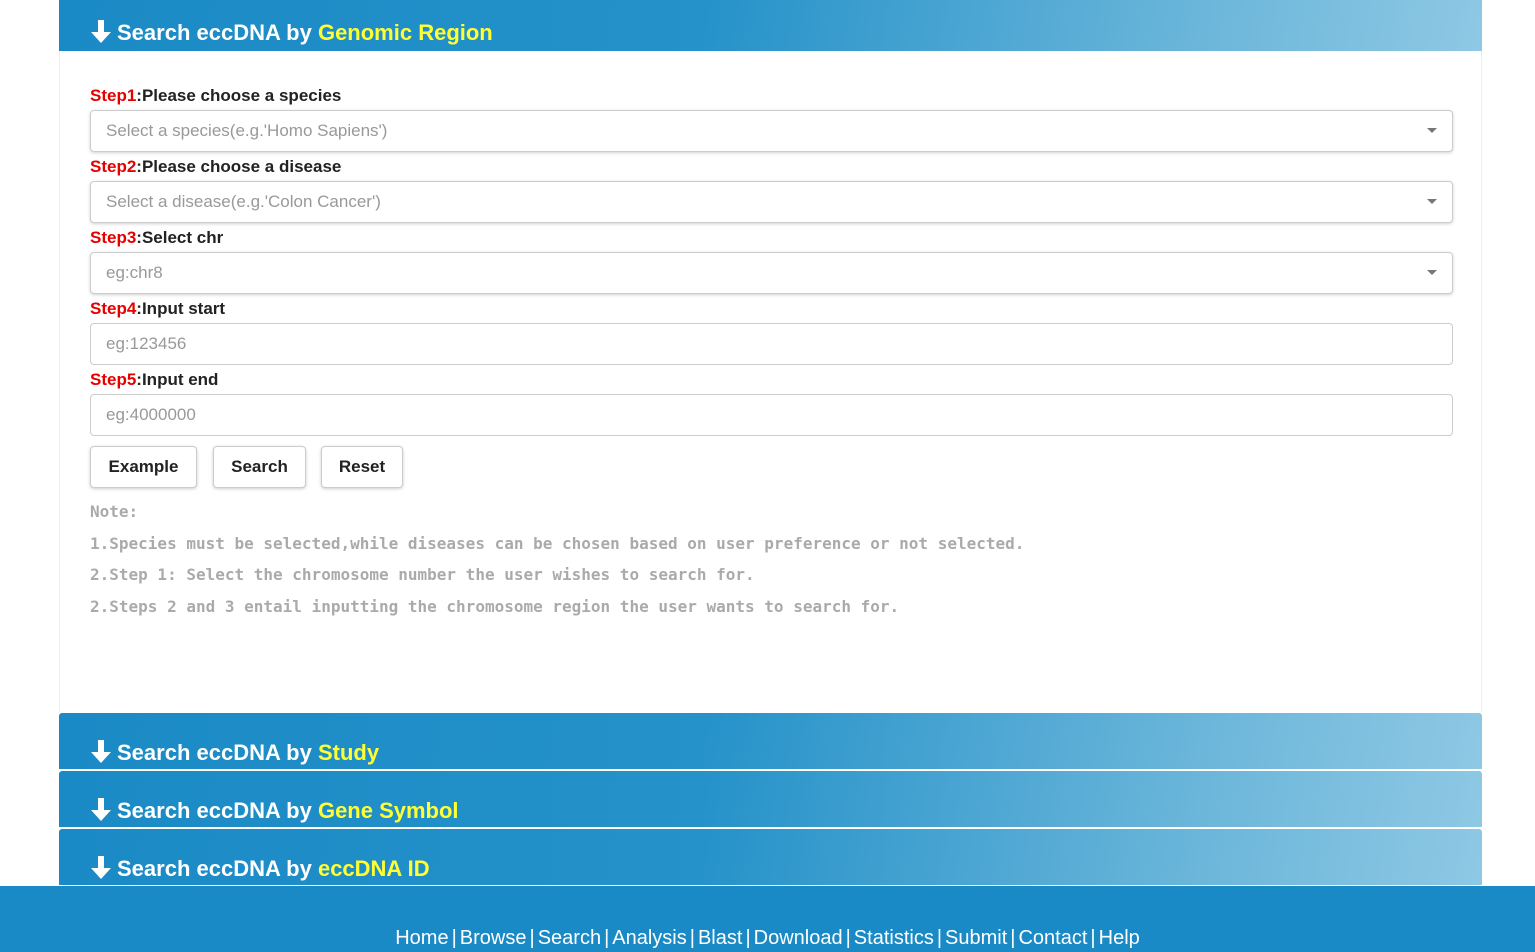 The width and height of the screenshot is (1535, 952). I want to click on step3-label: Step3:Select chr, so click(156, 238).